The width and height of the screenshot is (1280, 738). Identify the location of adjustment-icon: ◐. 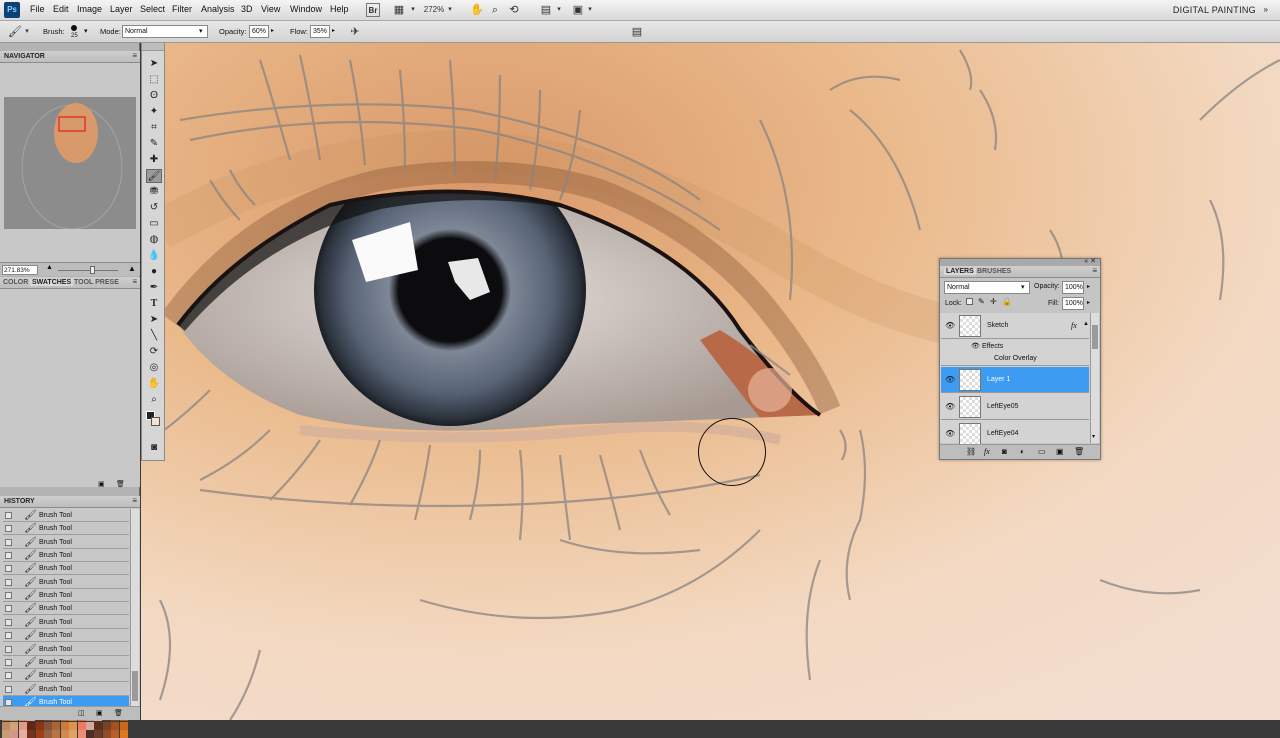
(1022, 451).